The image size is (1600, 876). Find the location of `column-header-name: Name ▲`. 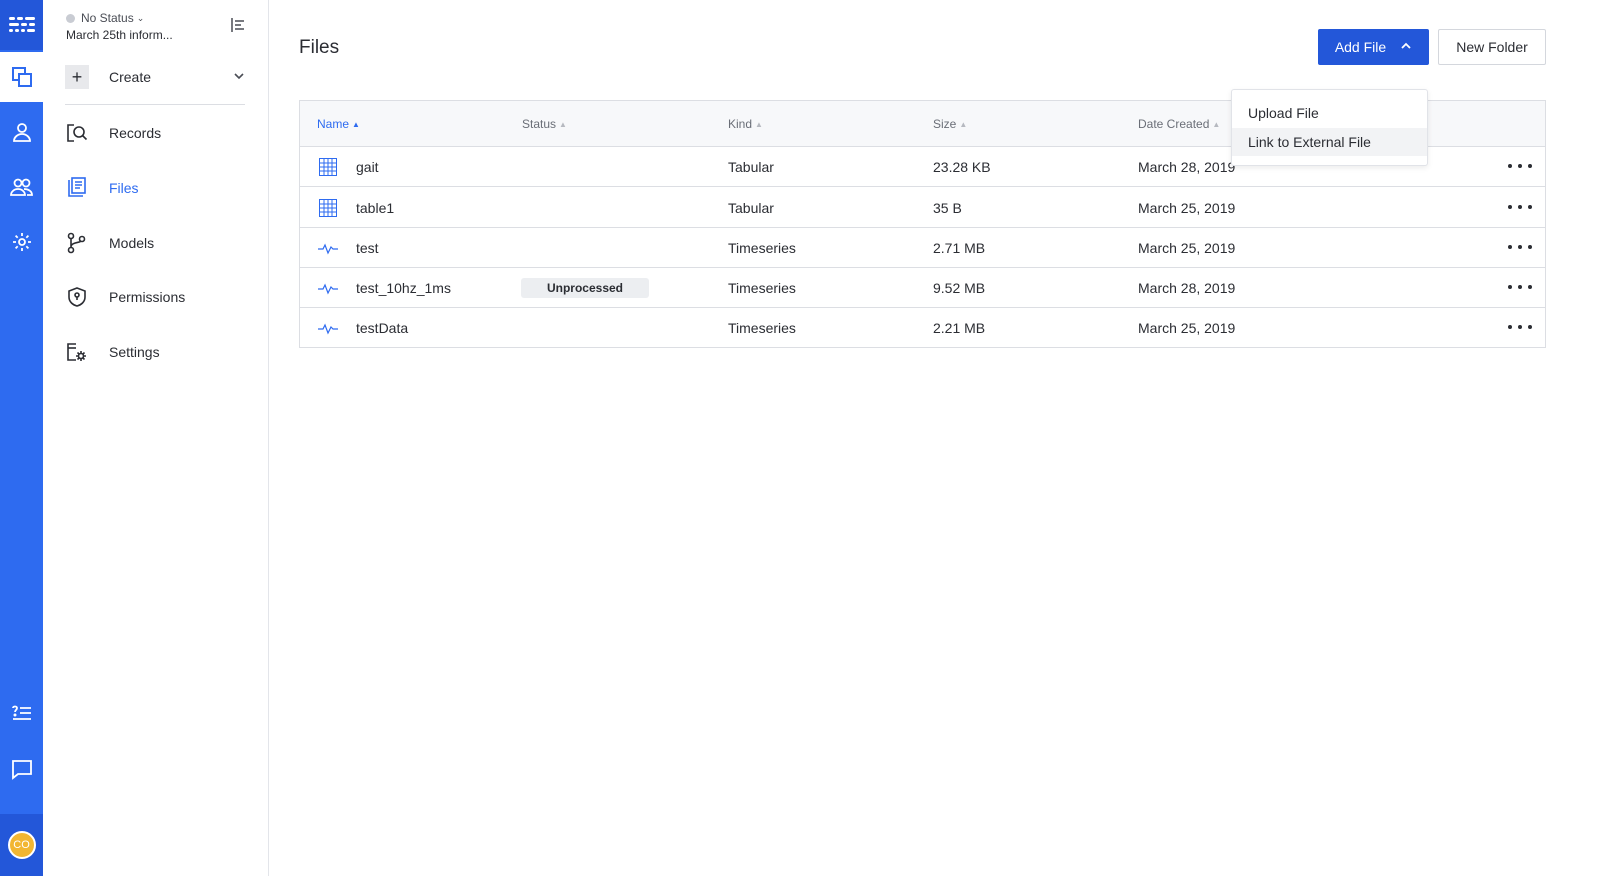

column-header-name: Name ▲ is located at coordinates (338, 124).